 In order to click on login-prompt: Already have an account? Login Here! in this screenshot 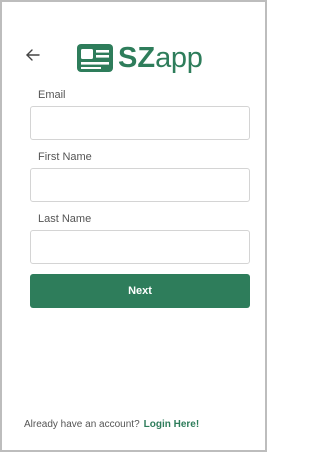, I will do `click(139, 425)`.